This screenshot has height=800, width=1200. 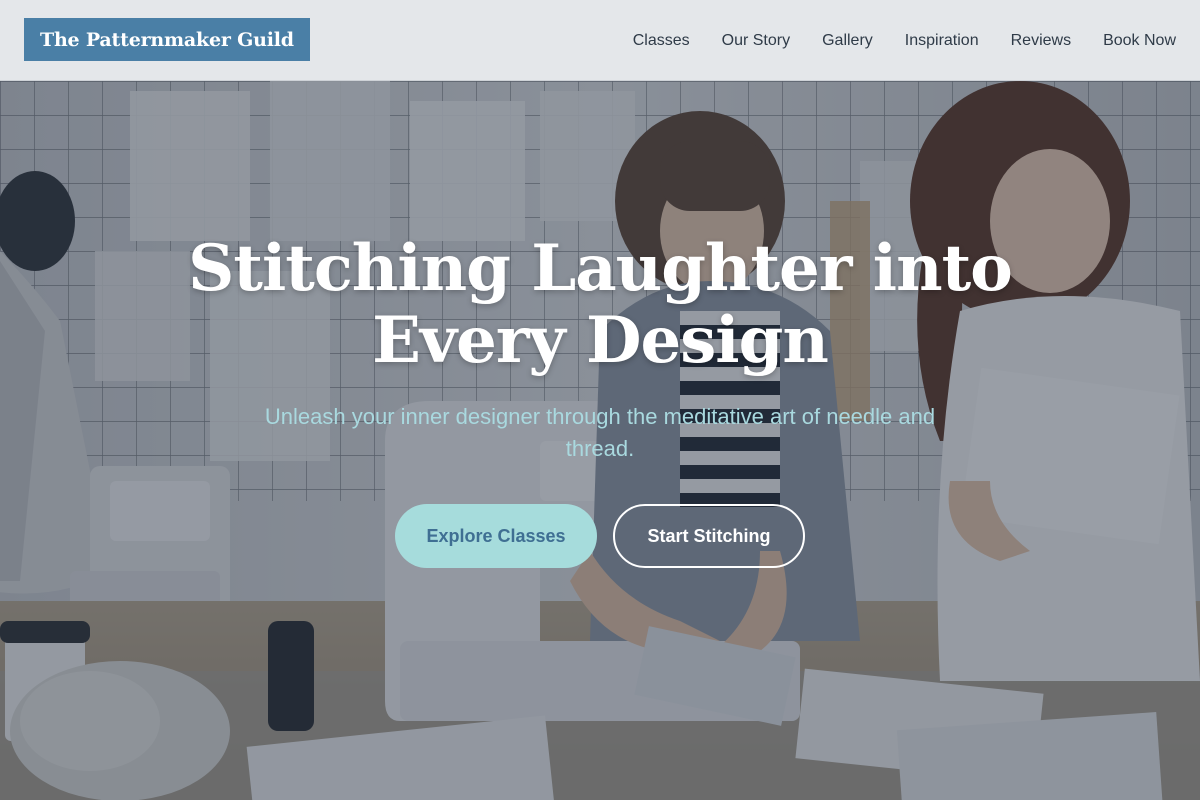 I want to click on nav-link-book-now: Book Now, so click(x=1139, y=41).